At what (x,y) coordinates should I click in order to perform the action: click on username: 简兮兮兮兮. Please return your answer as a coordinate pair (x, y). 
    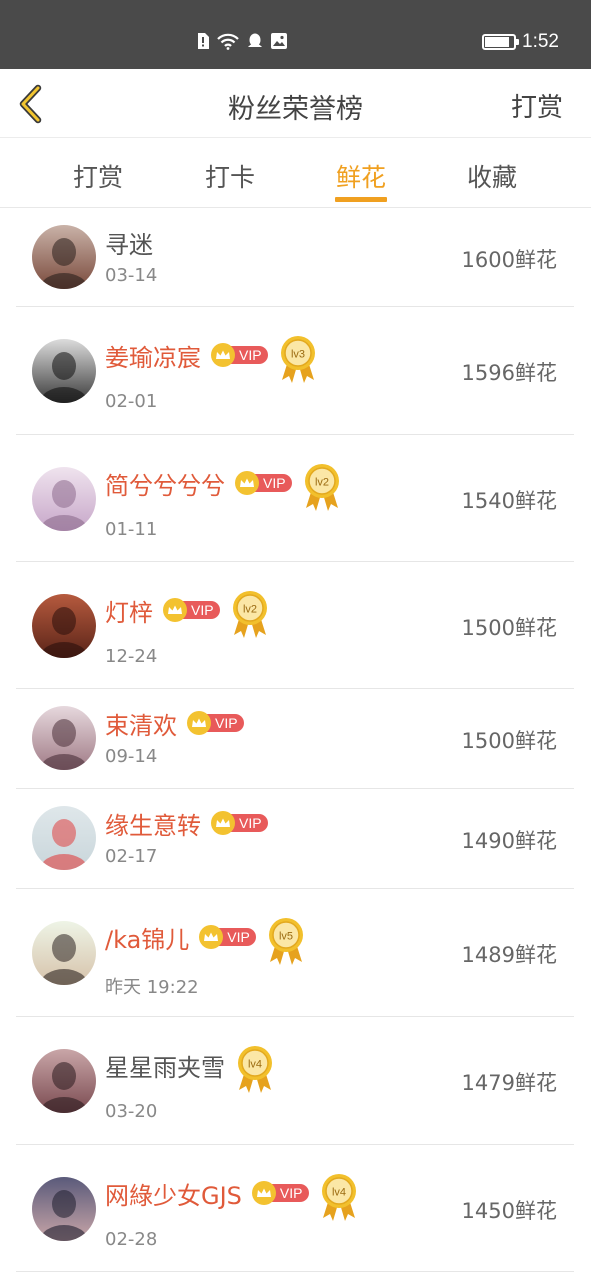
    Looking at the image, I should click on (165, 483).